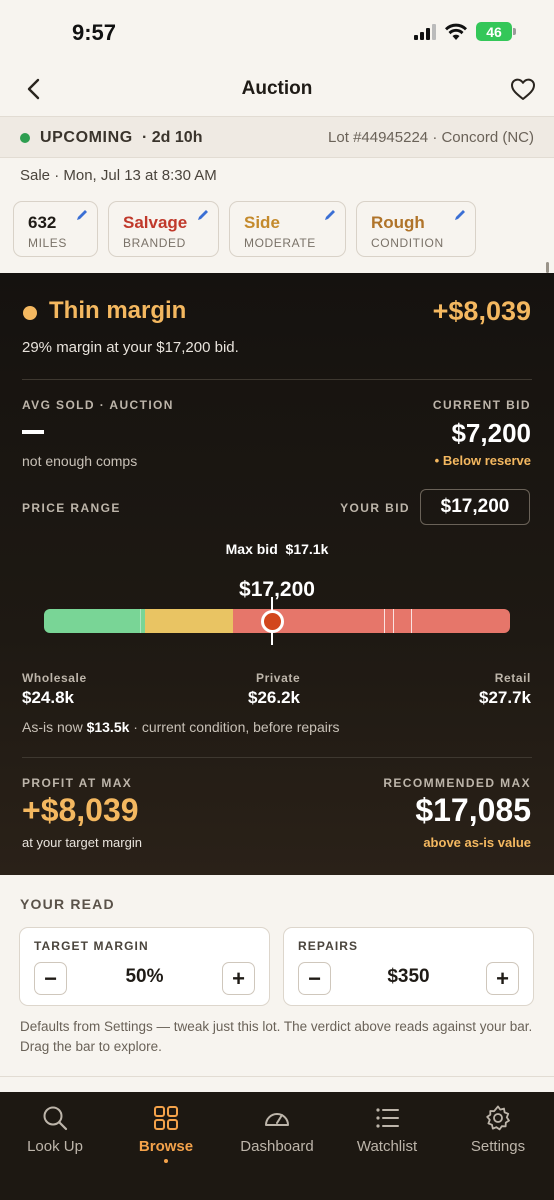 Image resolution: width=554 pixels, height=1200 pixels. What do you see at coordinates (54, 678) in the screenshot?
I see `wholesale-label: Wholesale` at bounding box center [54, 678].